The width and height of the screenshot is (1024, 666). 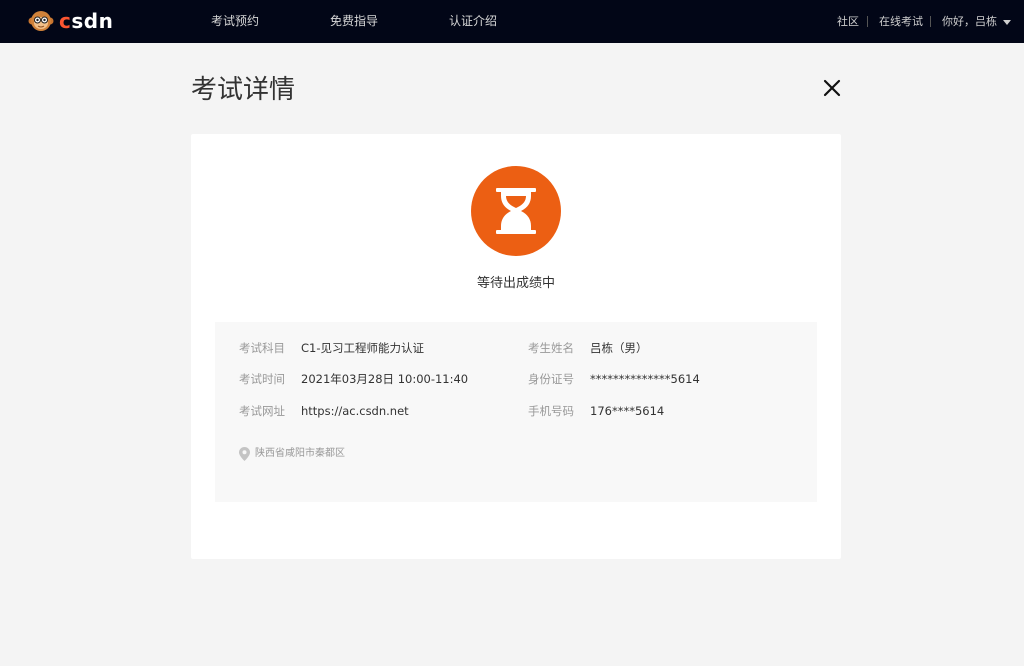 I want to click on id-number-row: 身份证号 **************5614, so click(x=614, y=379).